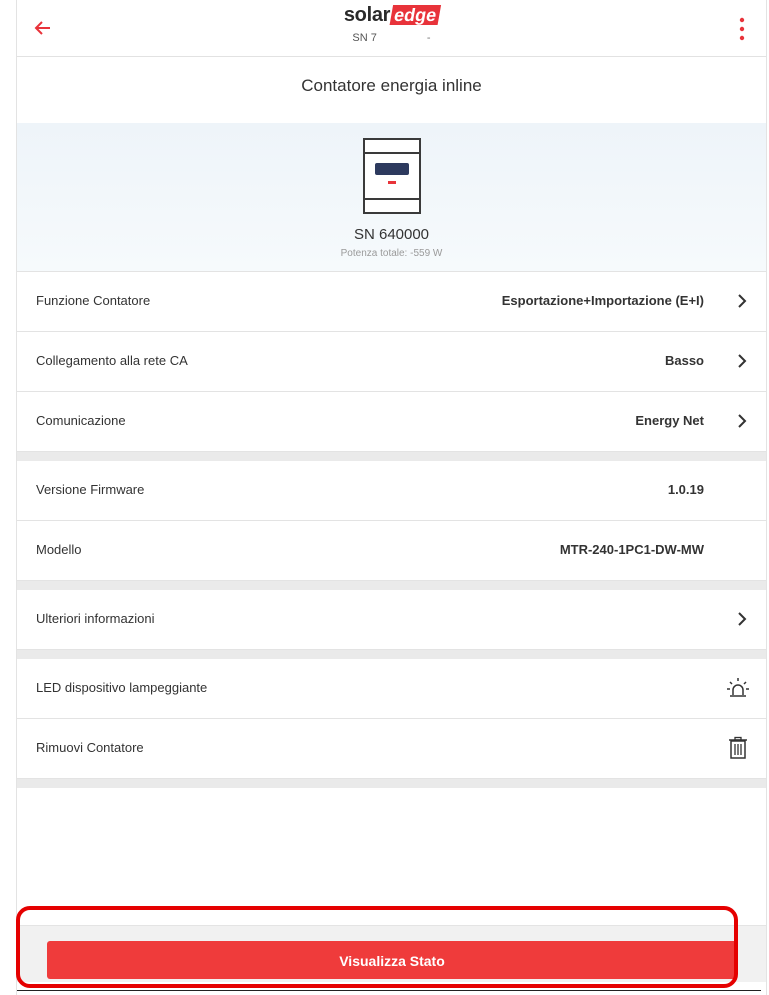  Describe the element at coordinates (391, 234) in the screenshot. I see `device-serial: SN 640000` at that location.